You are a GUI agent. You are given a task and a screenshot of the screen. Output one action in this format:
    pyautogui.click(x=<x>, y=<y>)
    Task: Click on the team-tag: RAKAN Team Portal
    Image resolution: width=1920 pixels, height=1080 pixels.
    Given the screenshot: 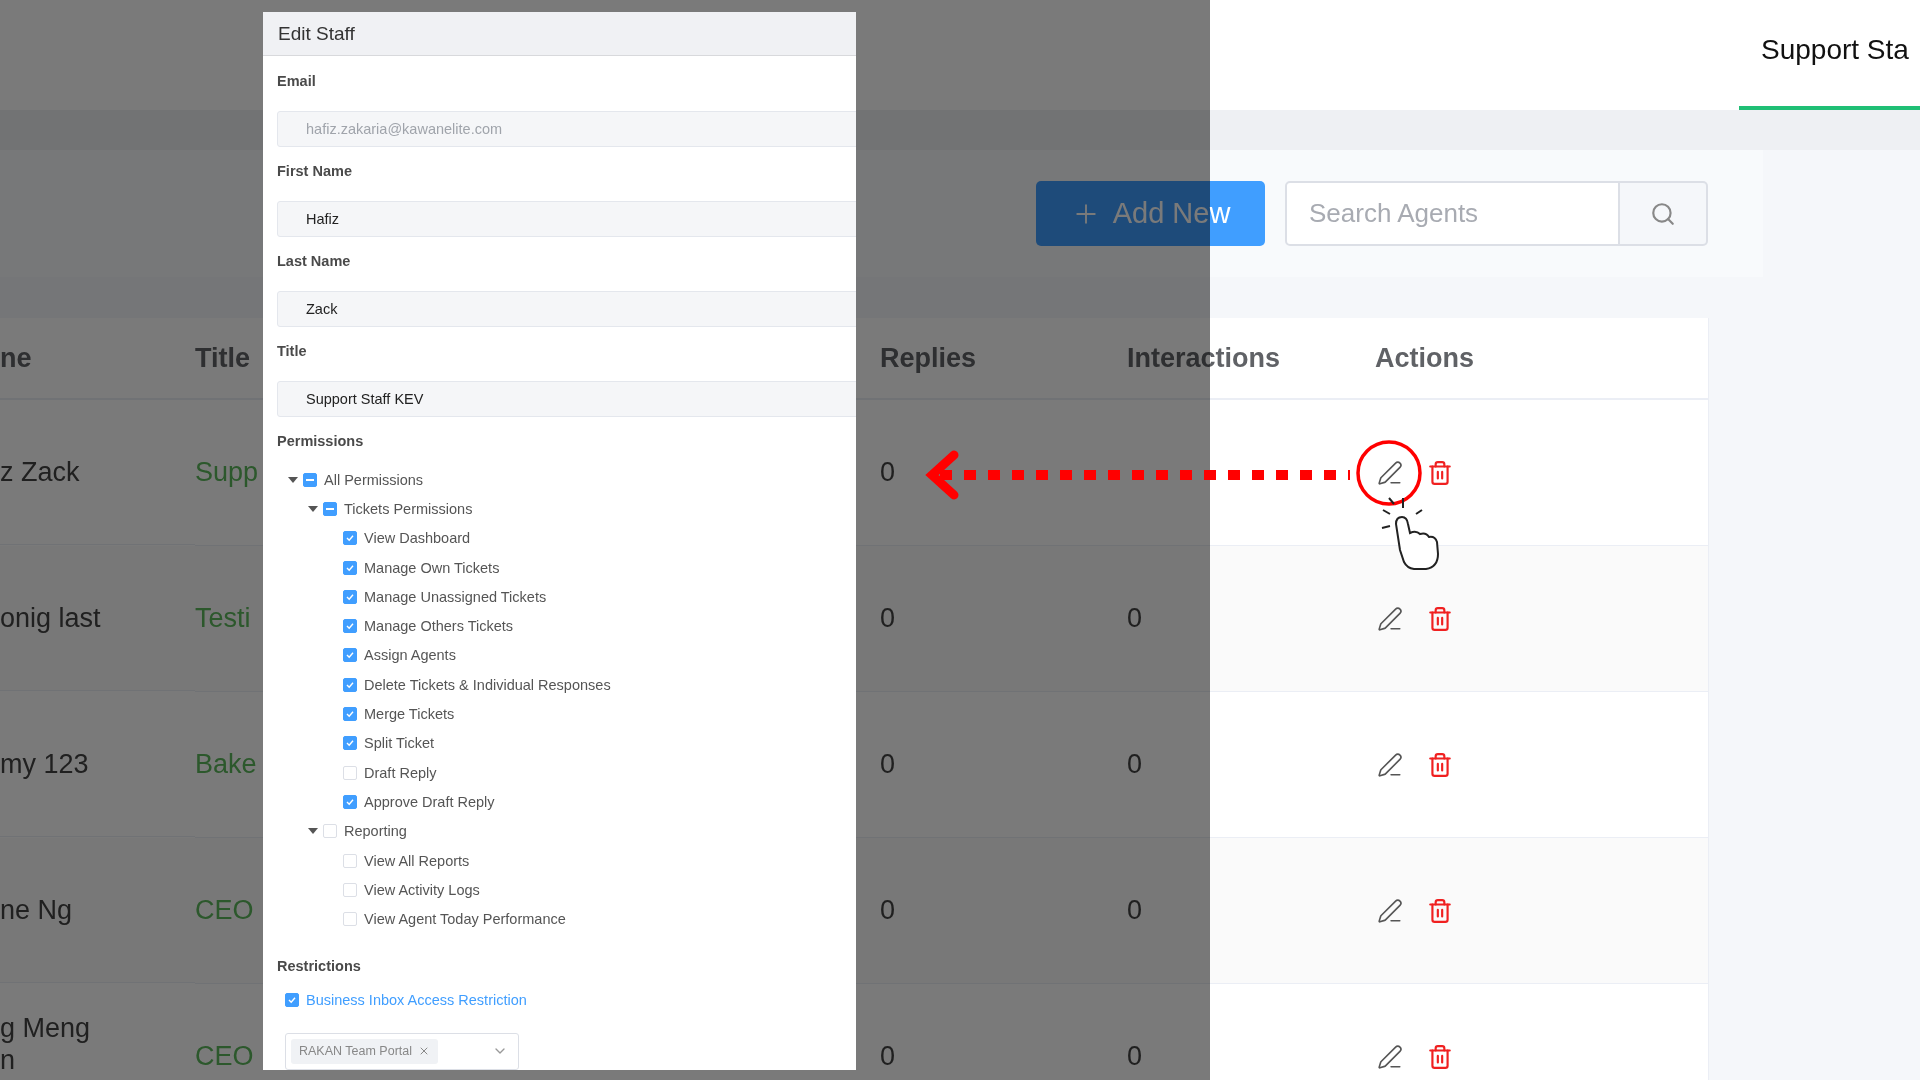 What is the action you would take?
    pyautogui.click(x=364, y=1051)
    